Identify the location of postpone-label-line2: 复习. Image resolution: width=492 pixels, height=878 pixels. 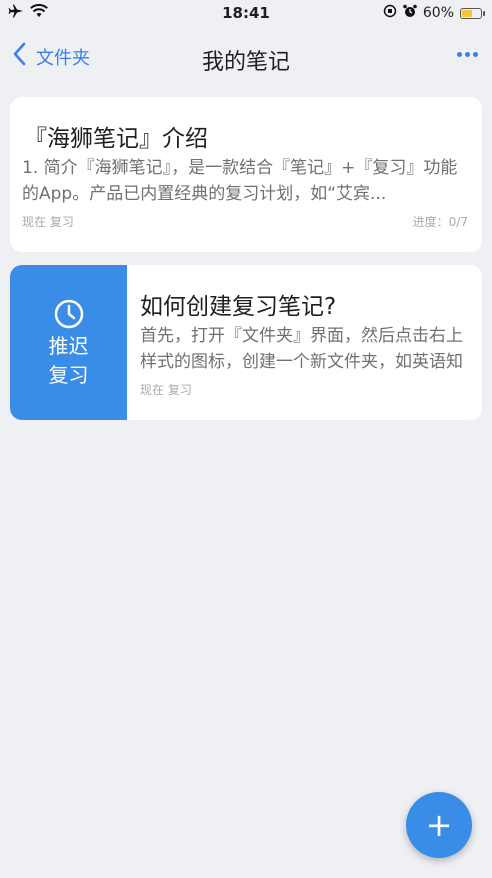
(68, 375).